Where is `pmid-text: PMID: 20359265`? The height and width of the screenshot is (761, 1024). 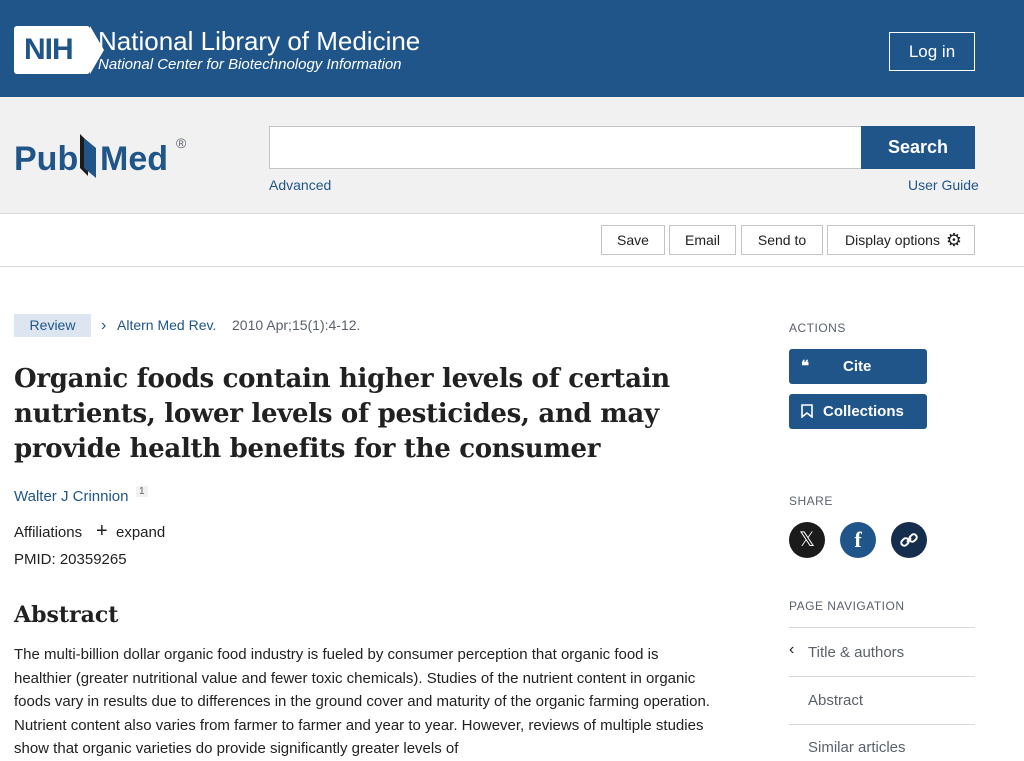 pmid-text: PMID: 20359265 is located at coordinates (70, 559).